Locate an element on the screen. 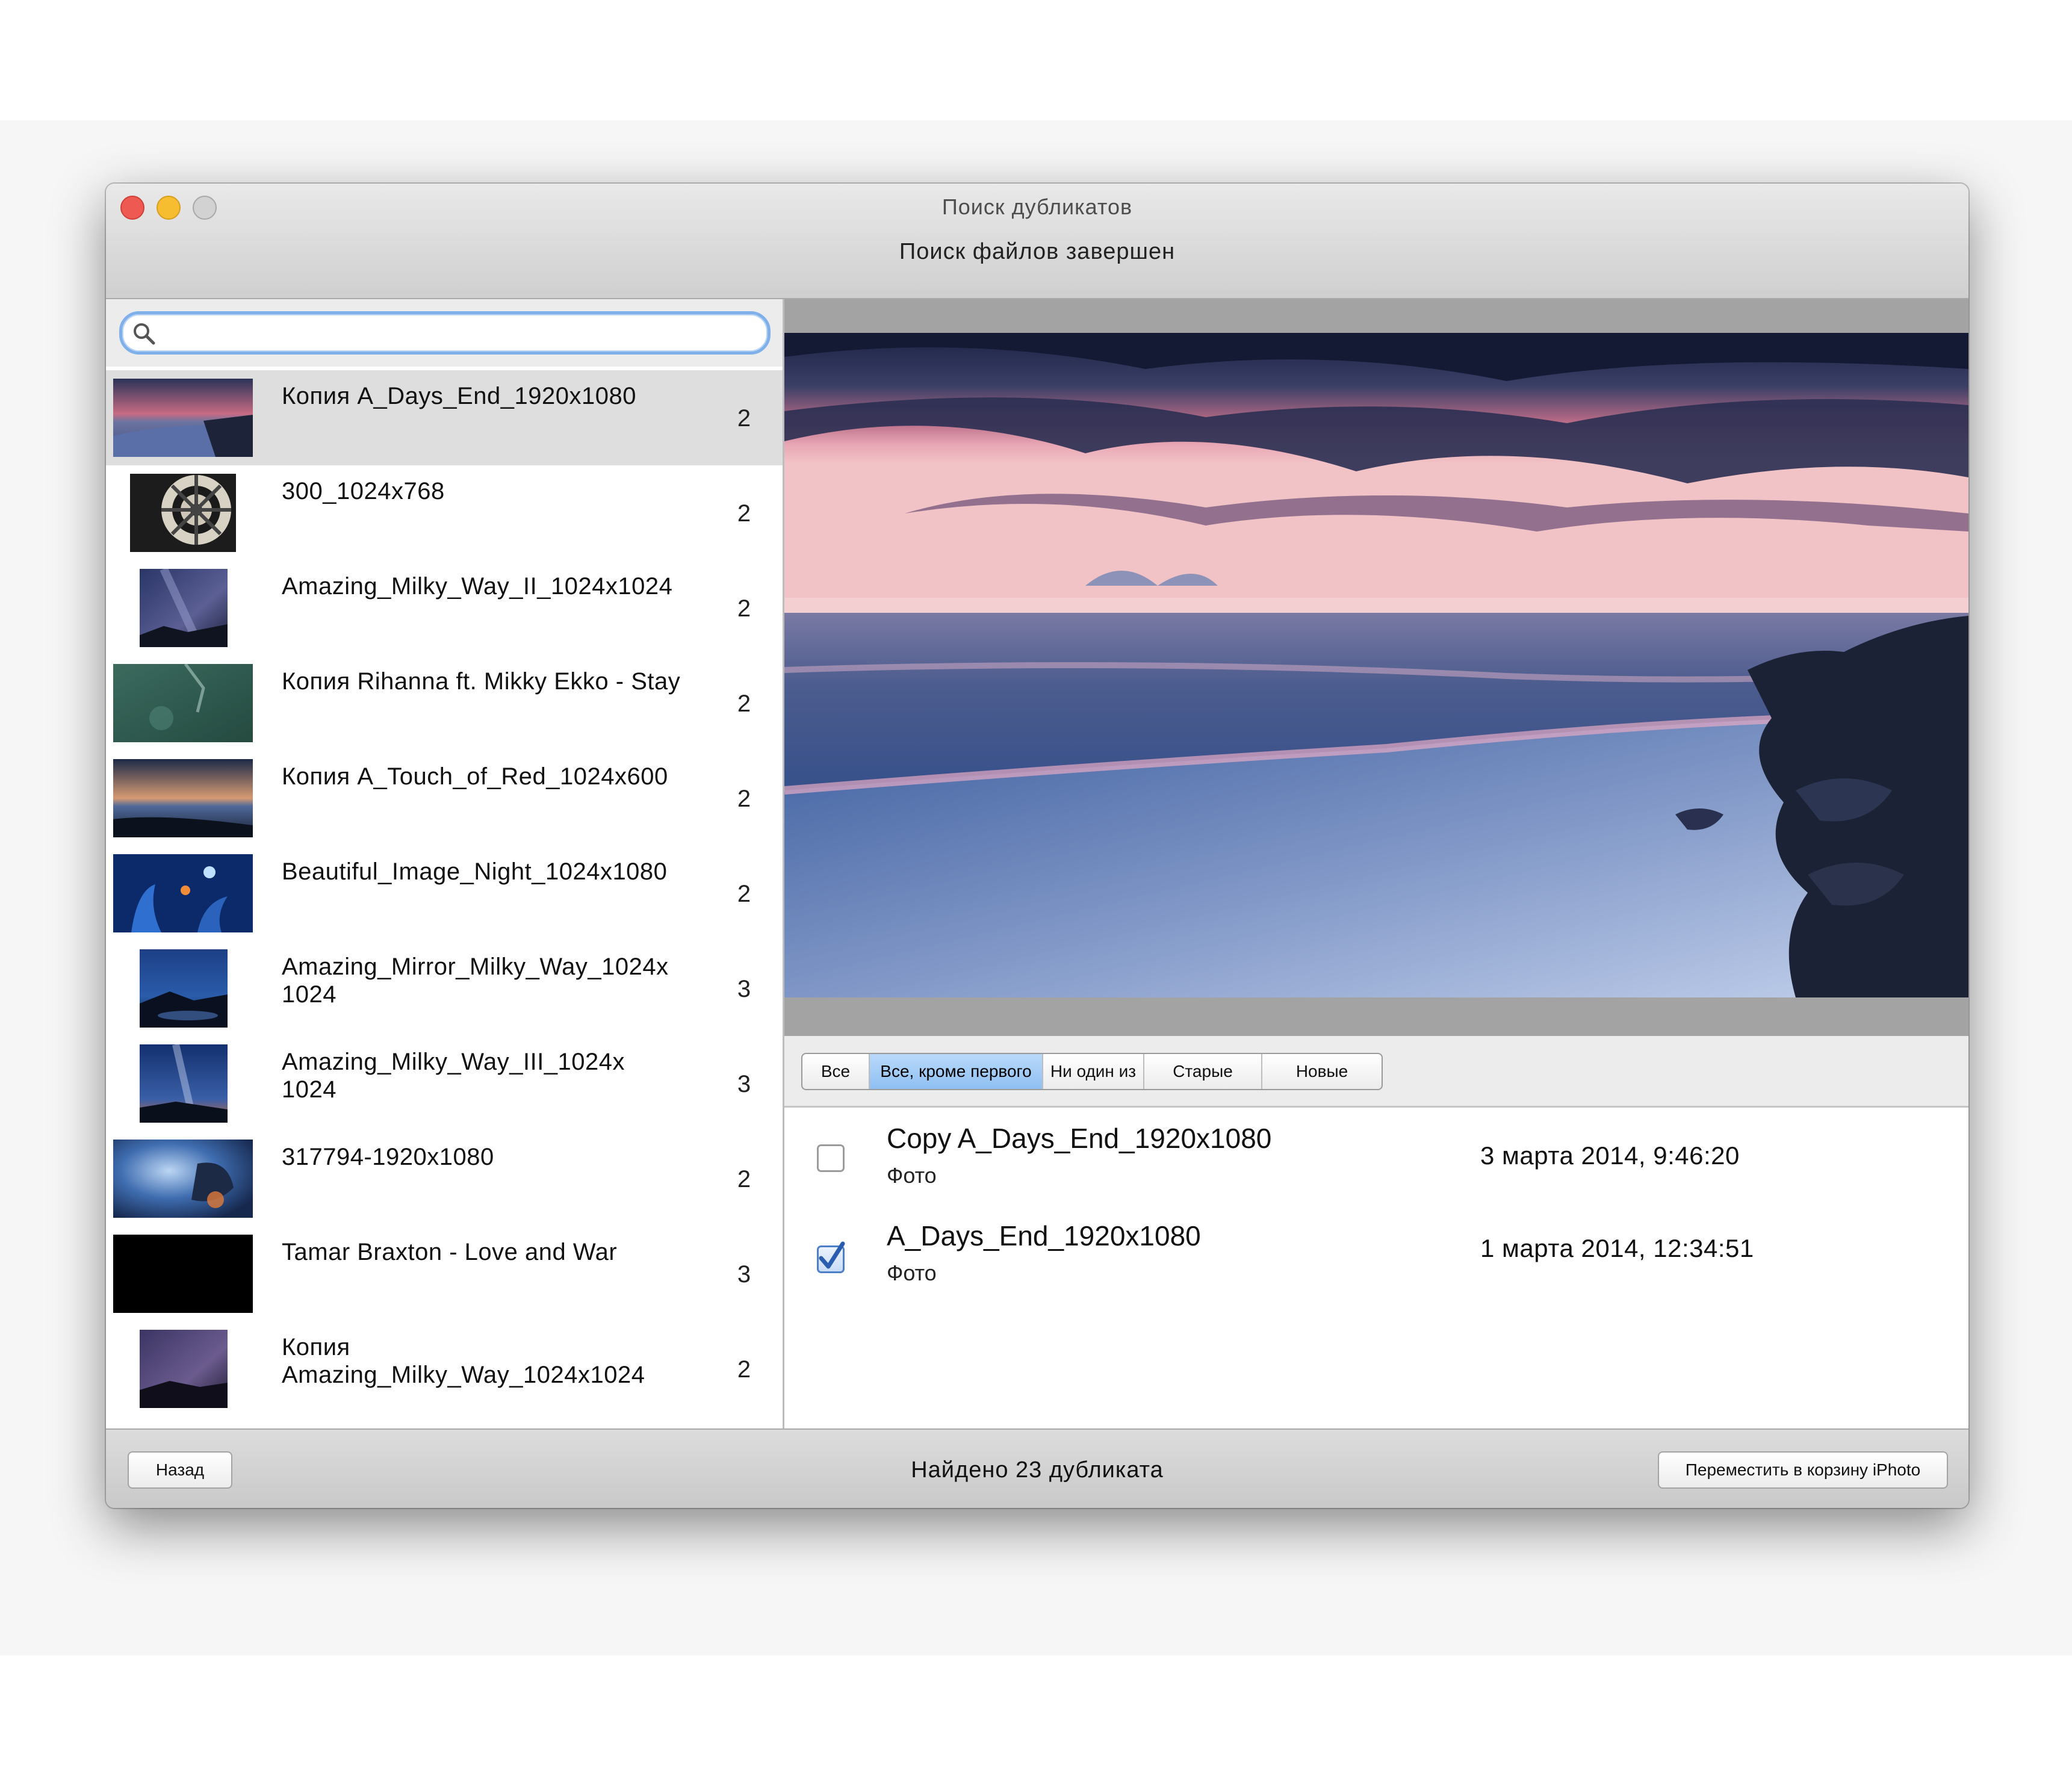 The height and width of the screenshot is (1774, 2072). file-name: Copy A_Days_End_1920x1080 is located at coordinates (1079, 1139).